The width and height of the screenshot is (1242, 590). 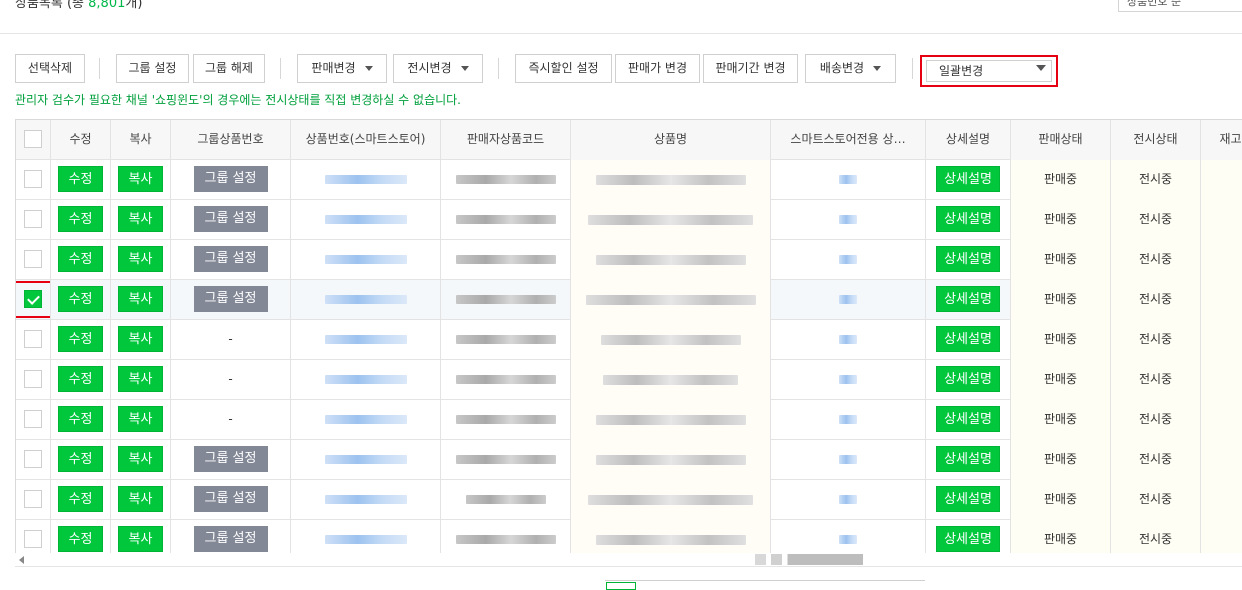 I want to click on scroll-left-icon, so click(x=21, y=560).